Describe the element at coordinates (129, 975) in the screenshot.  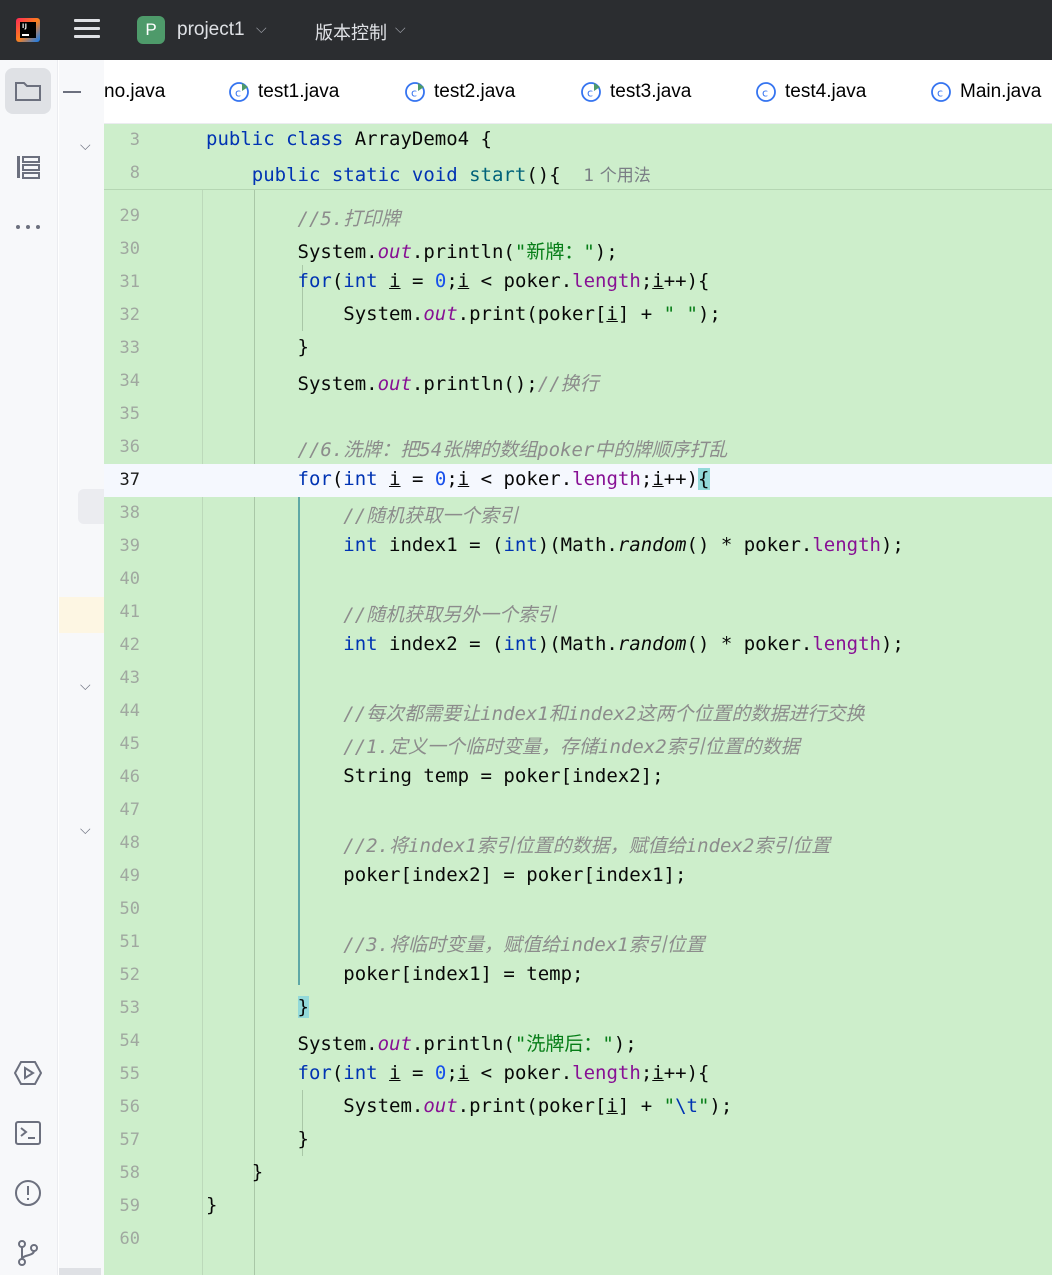
I see `line-number: 52` at that location.